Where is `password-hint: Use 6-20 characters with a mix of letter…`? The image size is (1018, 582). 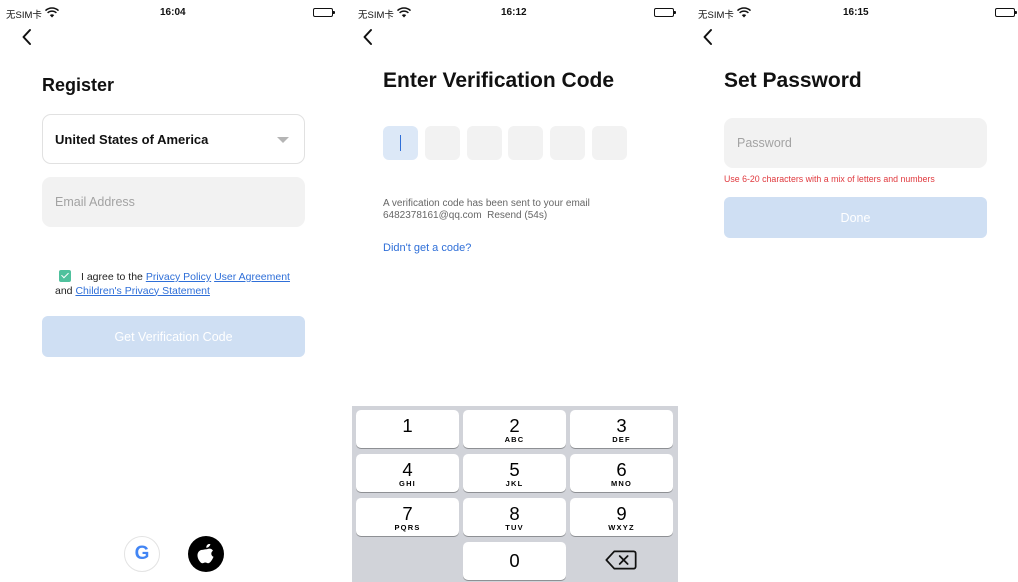
password-hint: Use 6-20 characters with a mix of letter… is located at coordinates (829, 179).